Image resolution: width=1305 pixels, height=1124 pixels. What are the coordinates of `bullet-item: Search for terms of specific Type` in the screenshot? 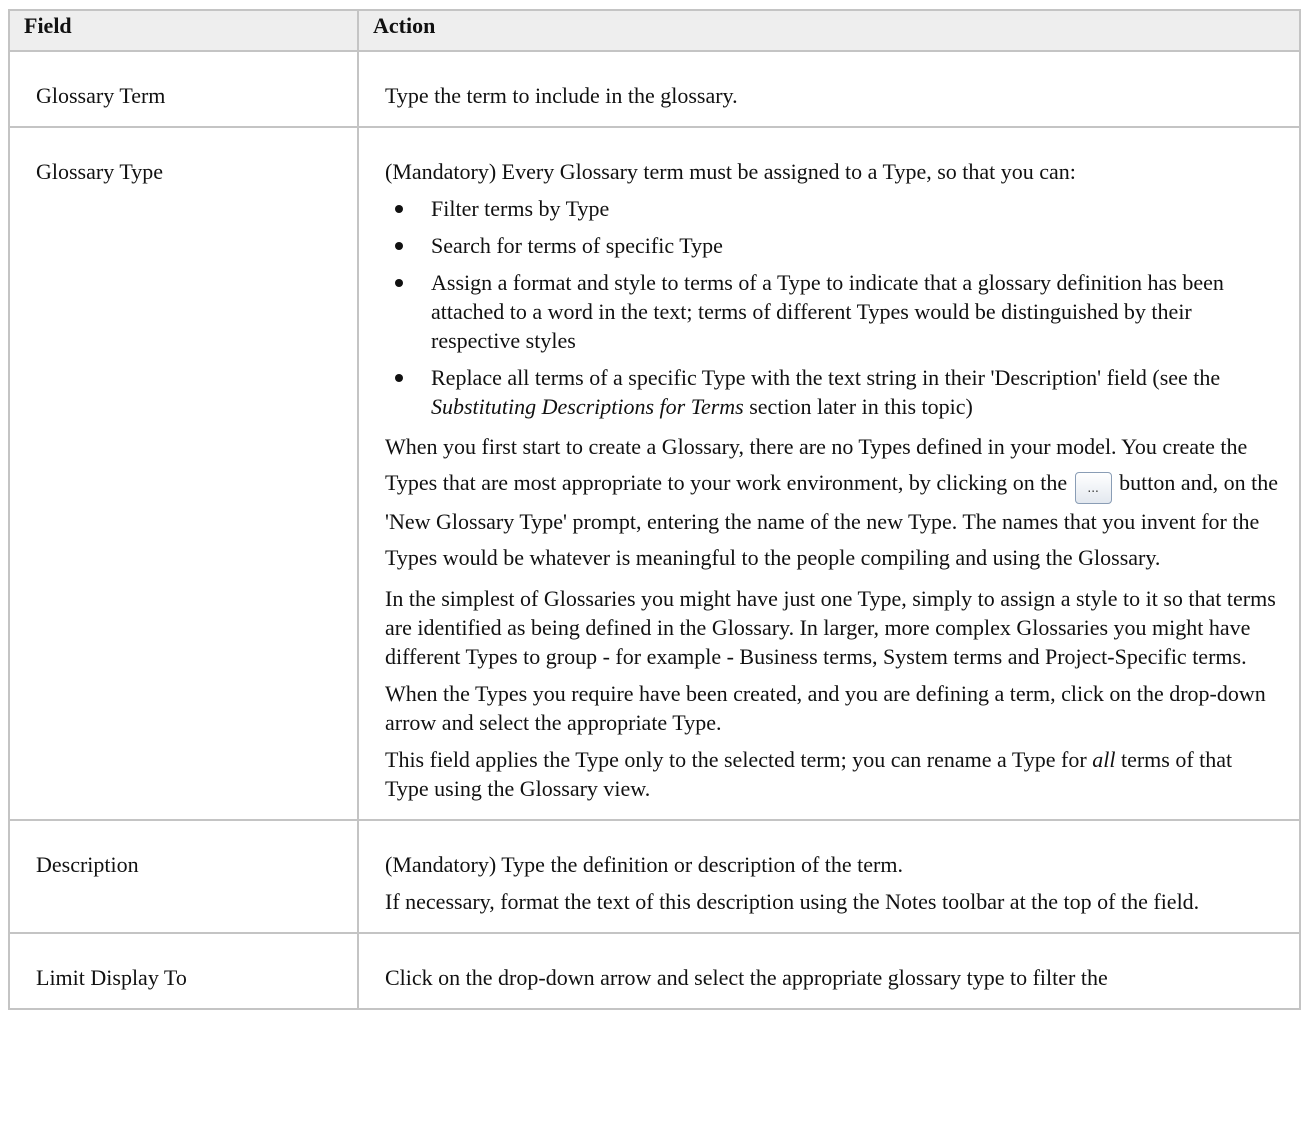 It's located at (832, 245).